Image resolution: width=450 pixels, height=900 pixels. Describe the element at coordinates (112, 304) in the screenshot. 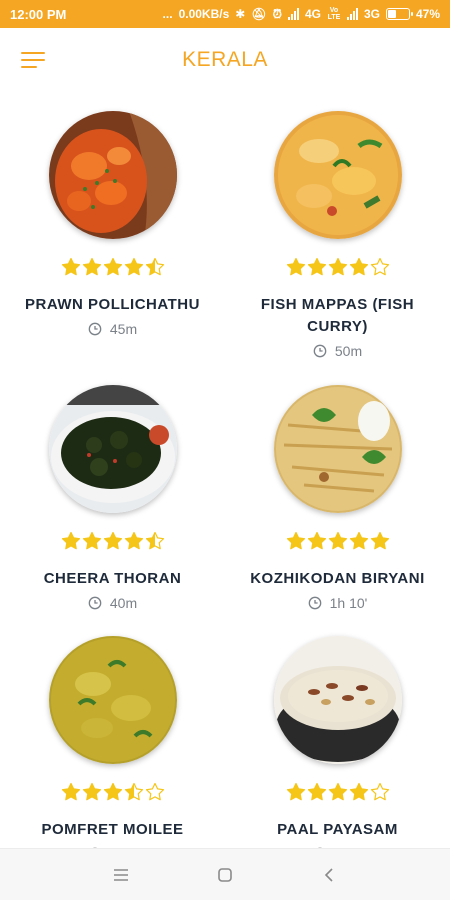

I see `recipe-name: PRAWN POLLICHATHU` at that location.